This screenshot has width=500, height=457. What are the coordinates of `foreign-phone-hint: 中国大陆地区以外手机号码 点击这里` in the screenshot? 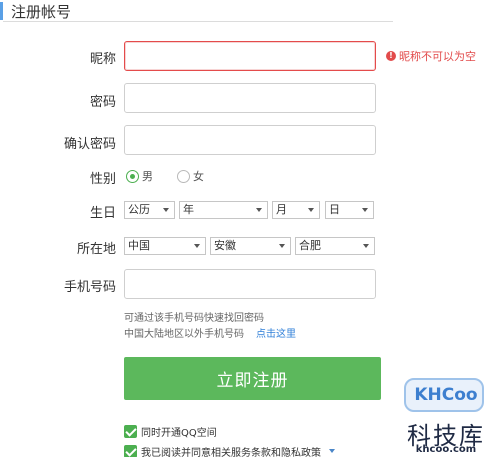 It's located at (210, 332).